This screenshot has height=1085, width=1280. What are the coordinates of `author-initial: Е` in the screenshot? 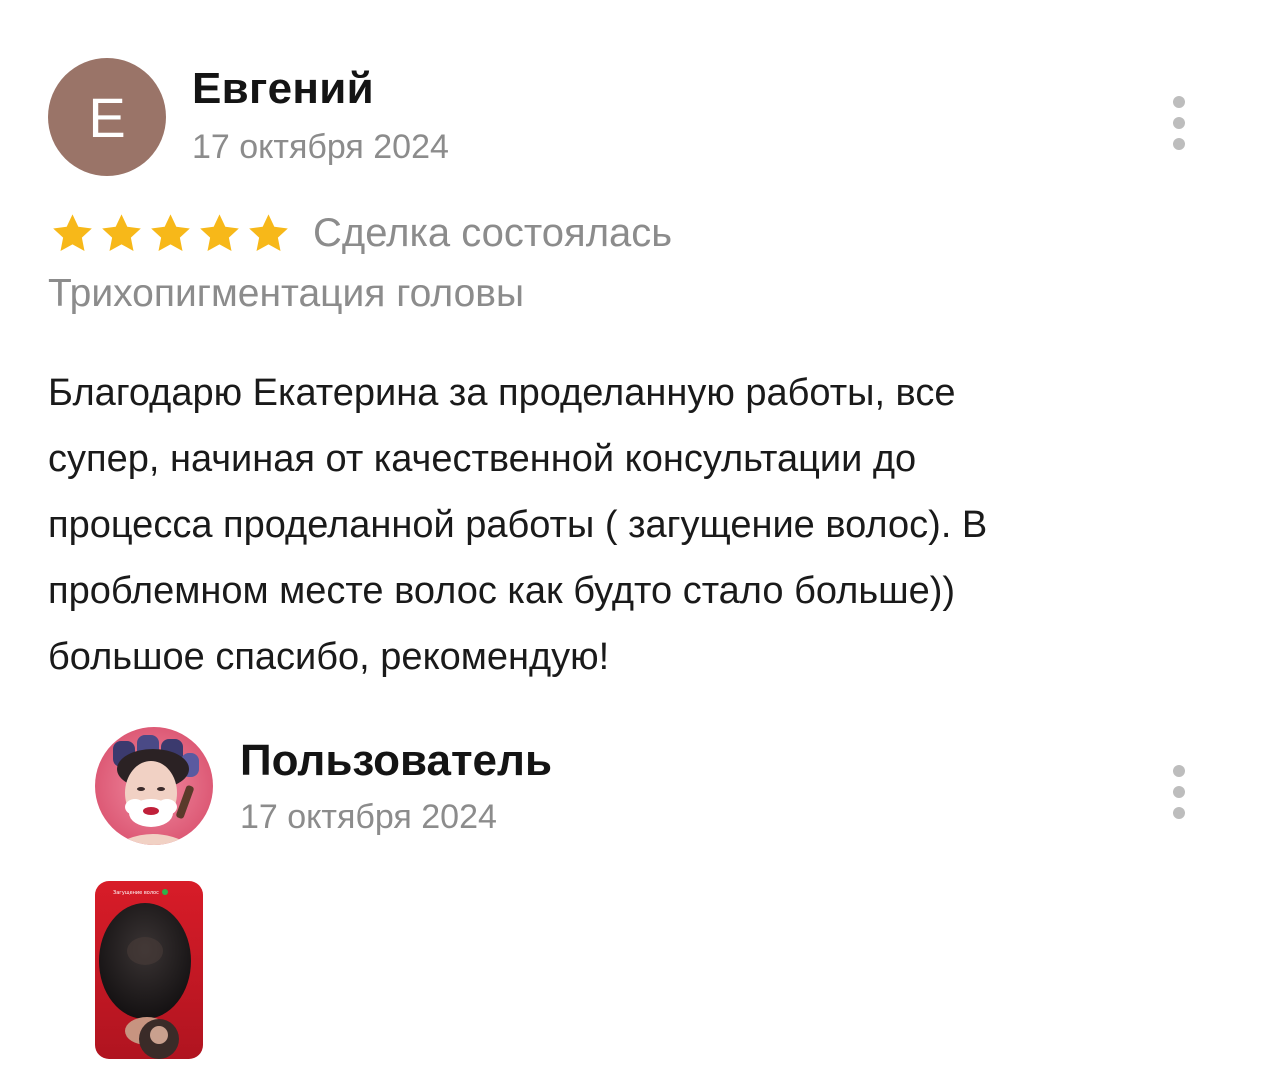 It's located at (107, 117).